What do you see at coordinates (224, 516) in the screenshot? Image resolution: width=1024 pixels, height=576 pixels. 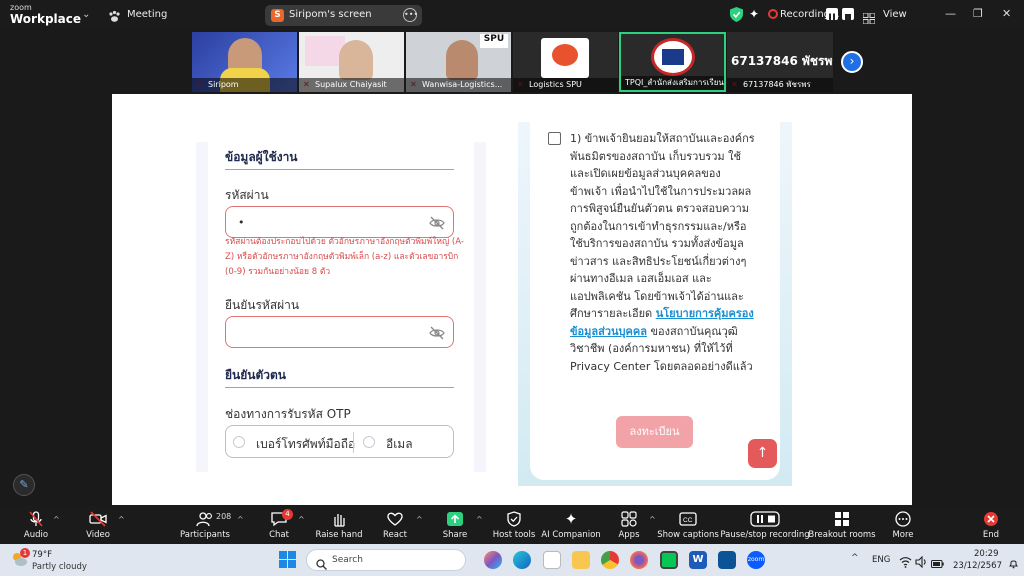 I see `participants-count: 208` at bounding box center [224, 516].